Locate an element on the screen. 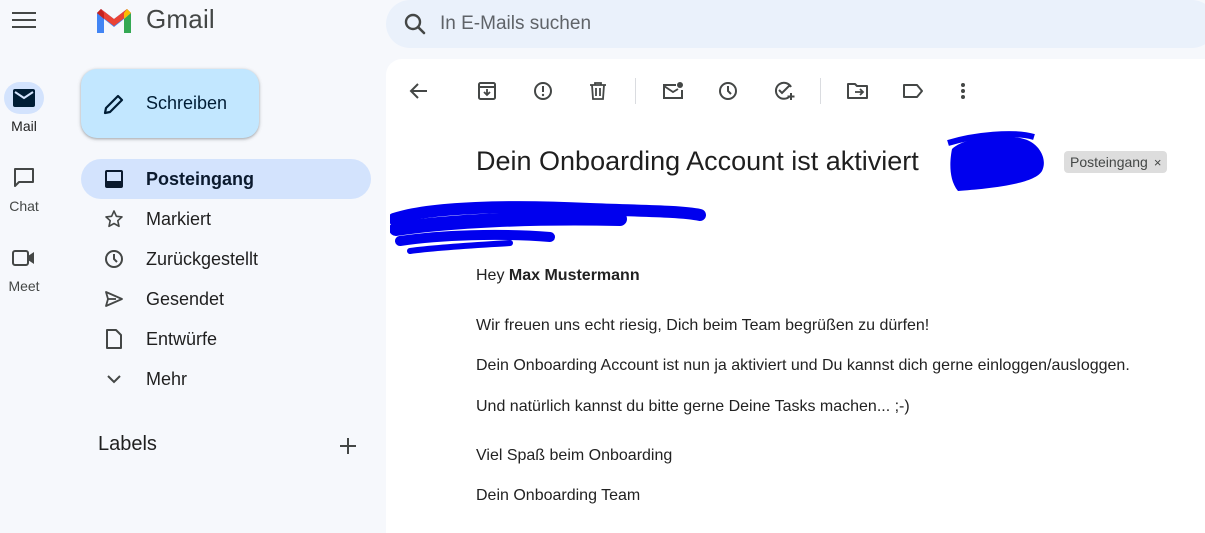 The height and width of the screenshot is (533, 1205). nav-item-label: Markiert is located at coordinates (179, 218).